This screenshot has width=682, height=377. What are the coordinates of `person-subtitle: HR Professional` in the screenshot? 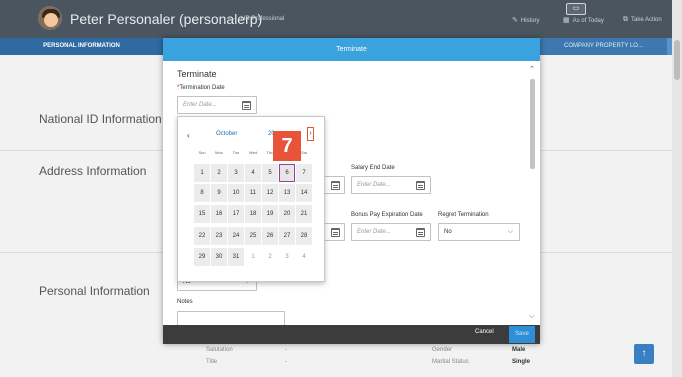 It's located at (263, 19).